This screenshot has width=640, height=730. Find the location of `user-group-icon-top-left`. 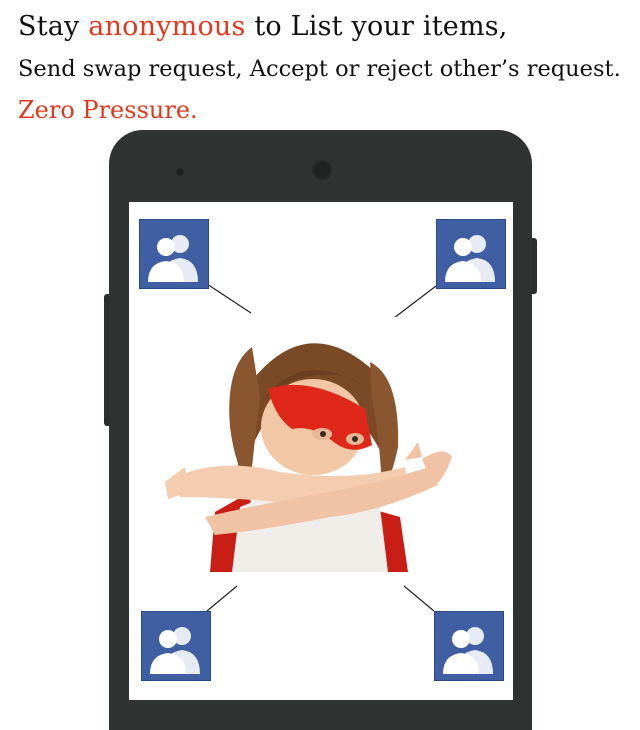

user-group-icon-top-left is located at coordinates (174, 254).